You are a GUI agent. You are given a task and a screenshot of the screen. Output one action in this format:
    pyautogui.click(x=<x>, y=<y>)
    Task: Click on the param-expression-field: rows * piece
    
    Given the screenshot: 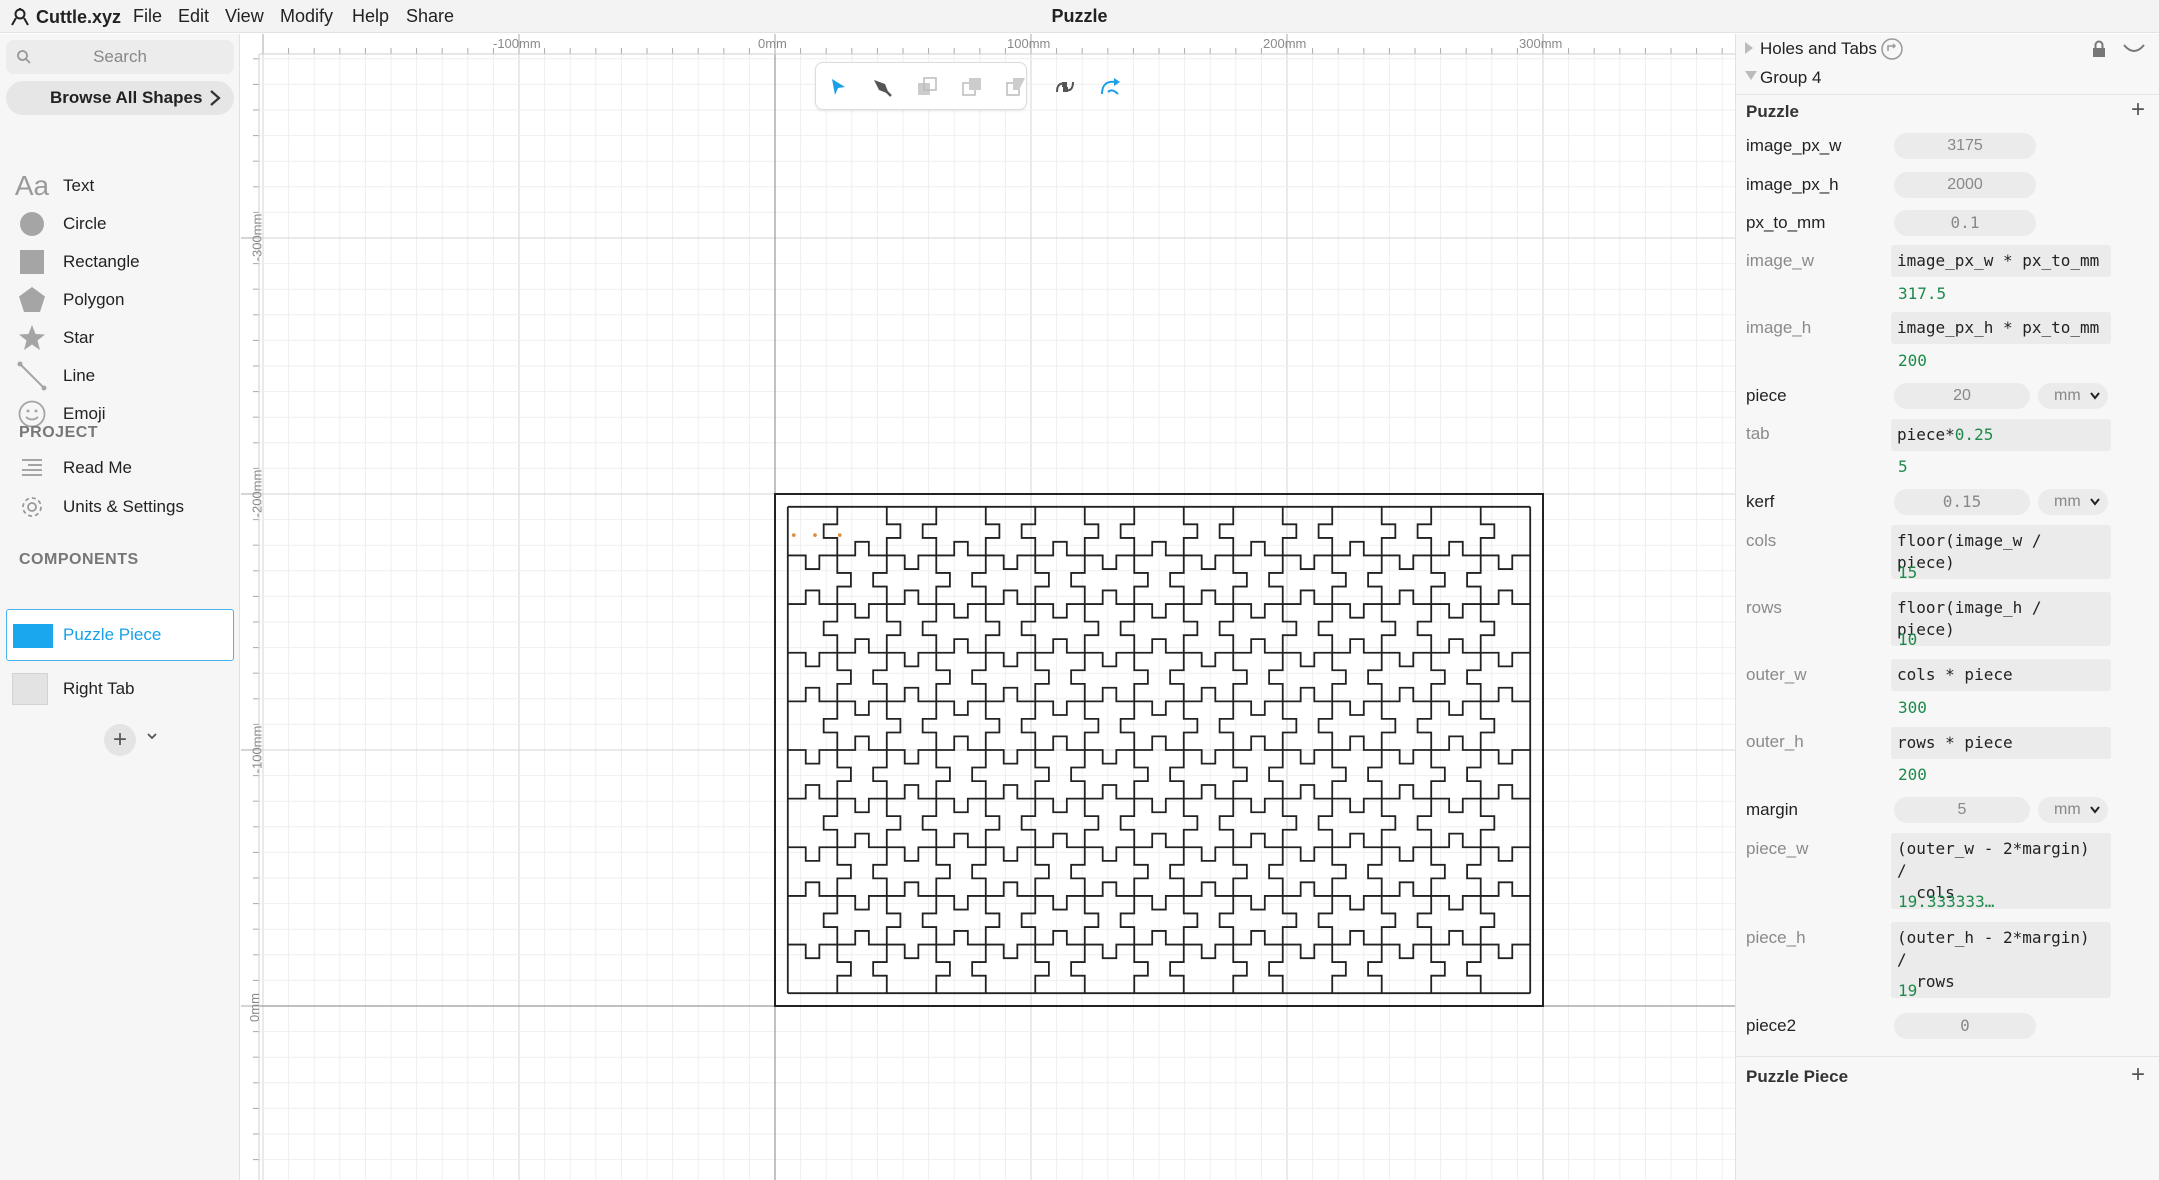 What is the action you would take?
    pyautogui.click(x=2001, y=743)
    